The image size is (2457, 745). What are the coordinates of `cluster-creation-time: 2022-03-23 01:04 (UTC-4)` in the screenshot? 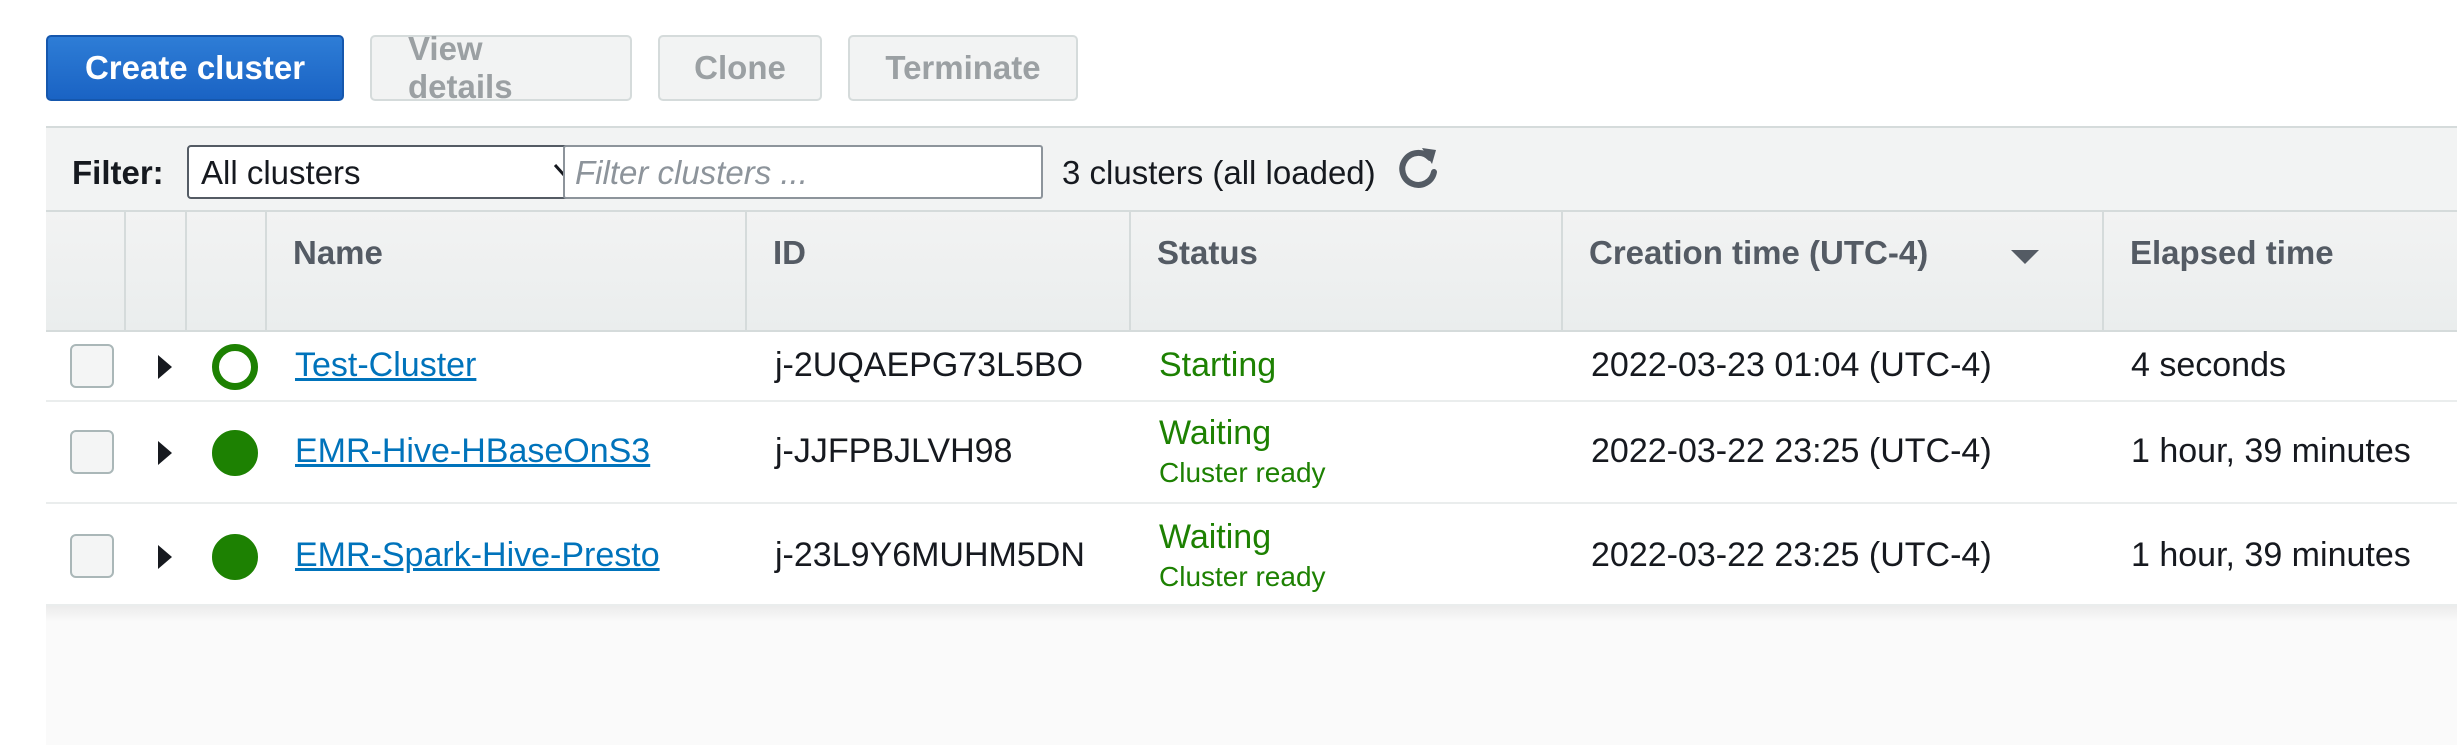 It's located at (1791, 365).